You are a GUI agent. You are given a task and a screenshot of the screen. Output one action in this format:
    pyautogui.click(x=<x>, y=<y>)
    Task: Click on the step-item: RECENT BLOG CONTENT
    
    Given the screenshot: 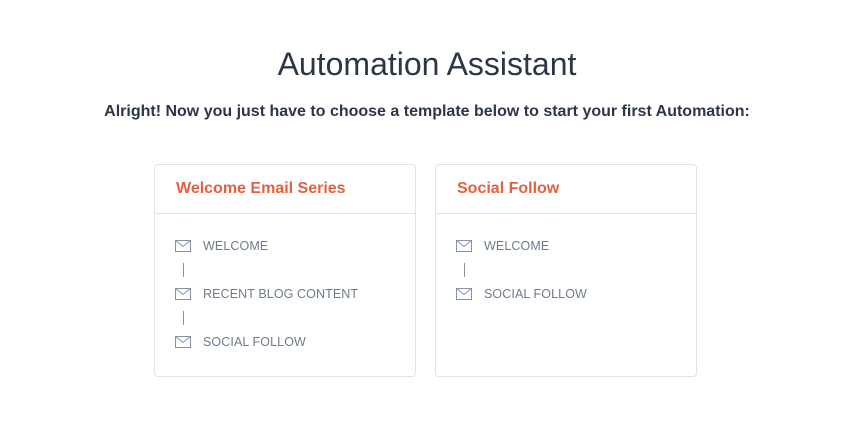 What is the action you would take?
    pyautogui.click(x=295, y=294)
    